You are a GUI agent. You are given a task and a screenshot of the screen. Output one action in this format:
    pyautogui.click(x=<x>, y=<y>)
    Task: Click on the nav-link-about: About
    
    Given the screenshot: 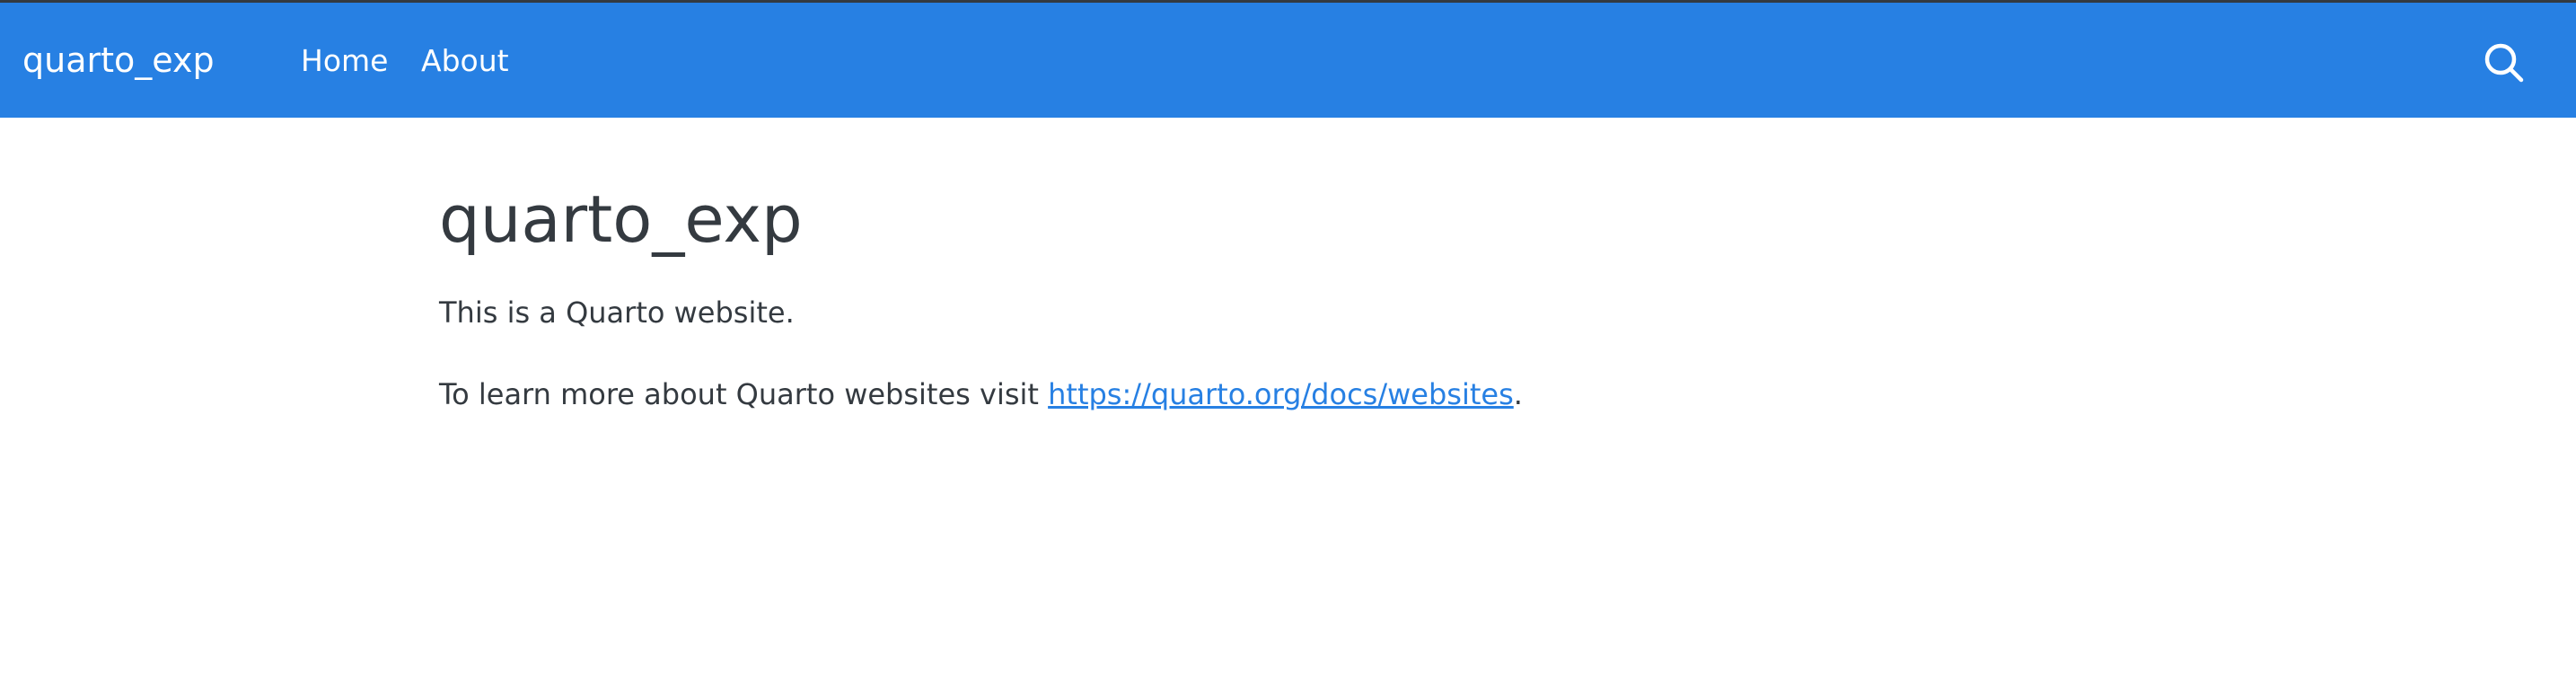 What is the action you would take?
    pyautogui.click(x=465, y=61)
    